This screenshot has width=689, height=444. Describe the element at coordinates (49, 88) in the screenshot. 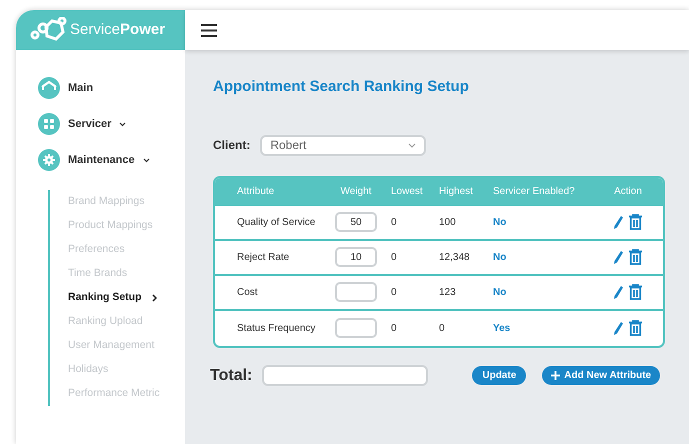

I see `home-icon` at that location.